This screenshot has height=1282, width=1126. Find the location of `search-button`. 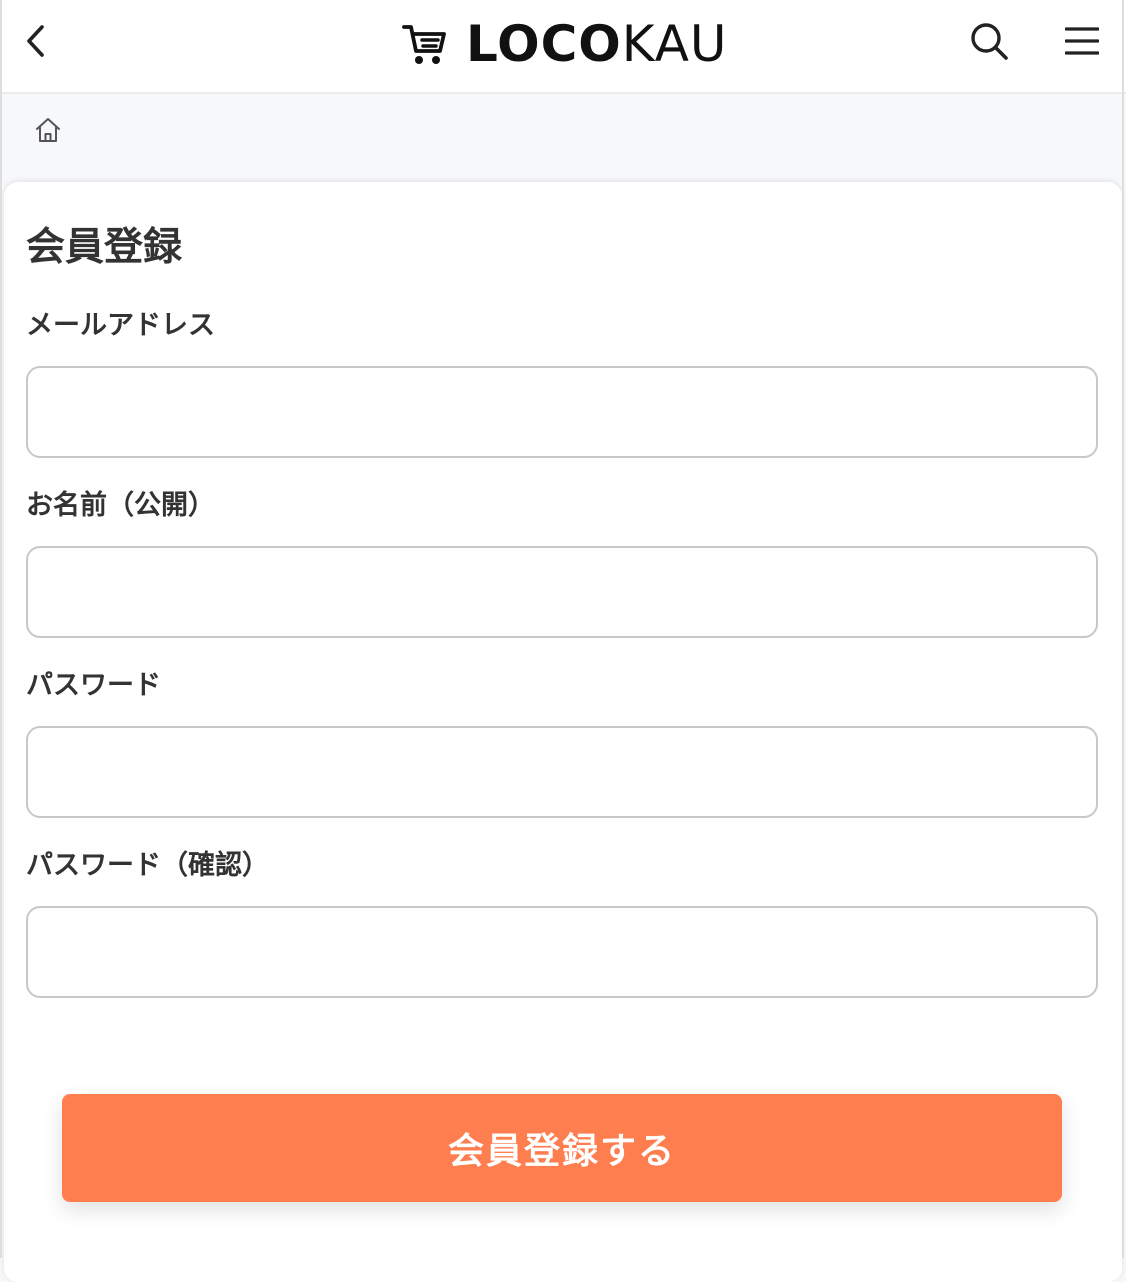

search-button is located at coordinates (989, 41).